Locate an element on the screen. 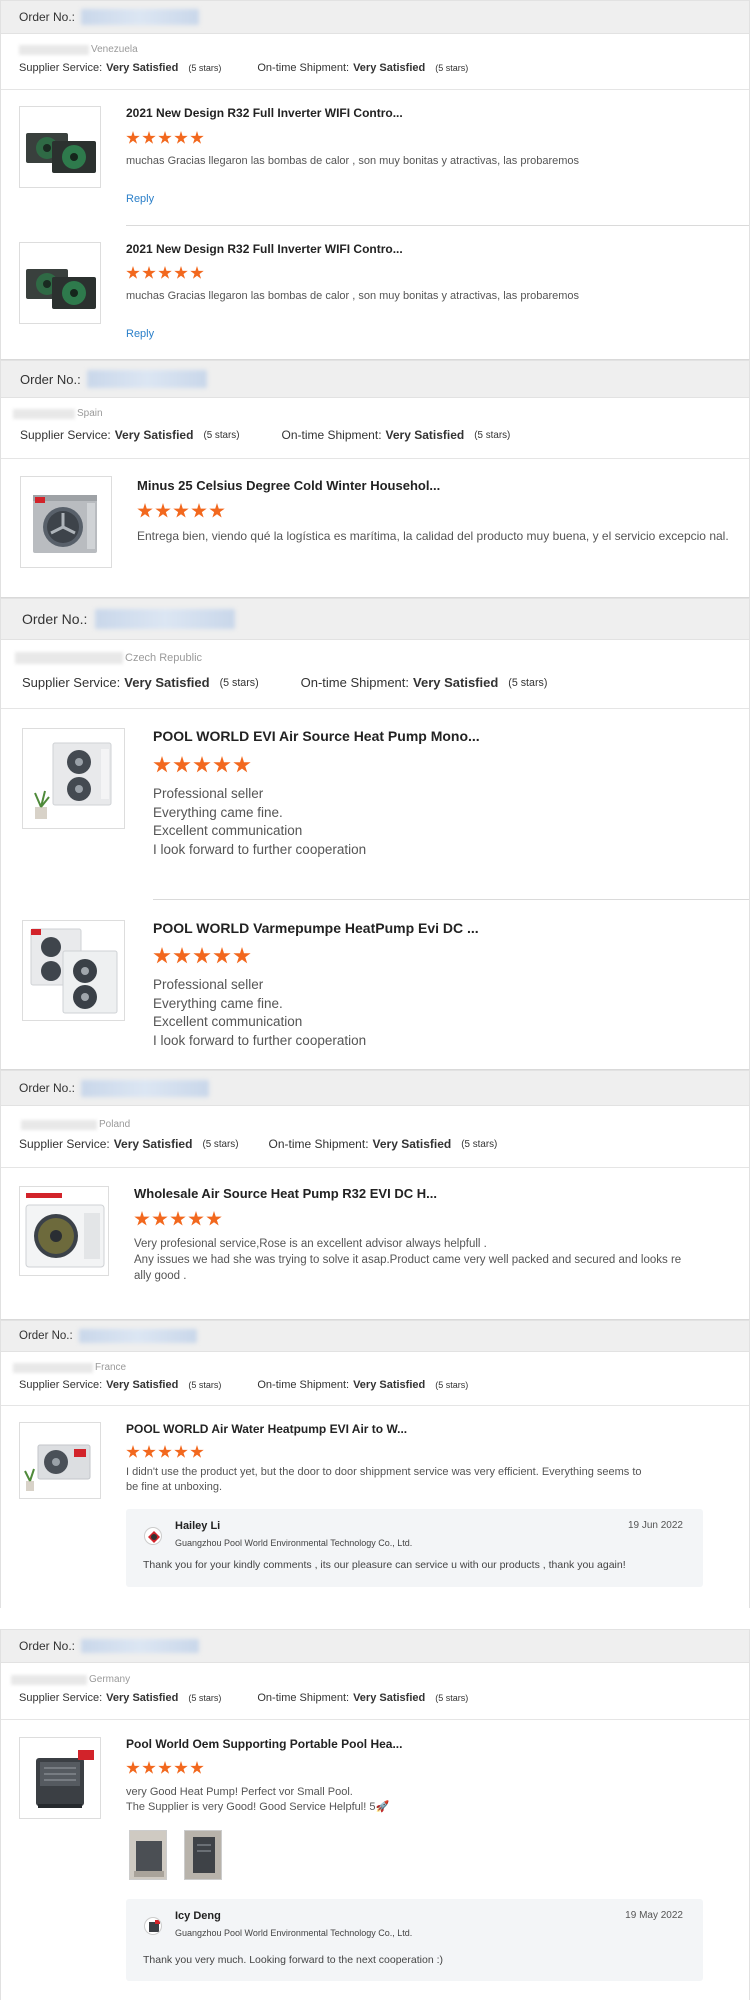 Image resolution: width=750 pixels, height=2000 pixels. item-divider is located at coordinates (451, 899).